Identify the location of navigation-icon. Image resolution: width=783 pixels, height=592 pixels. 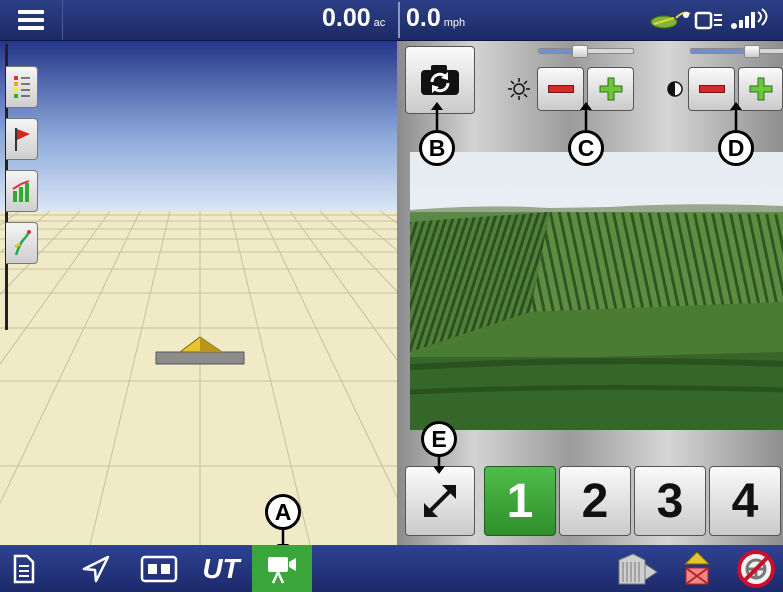
(96, 568).